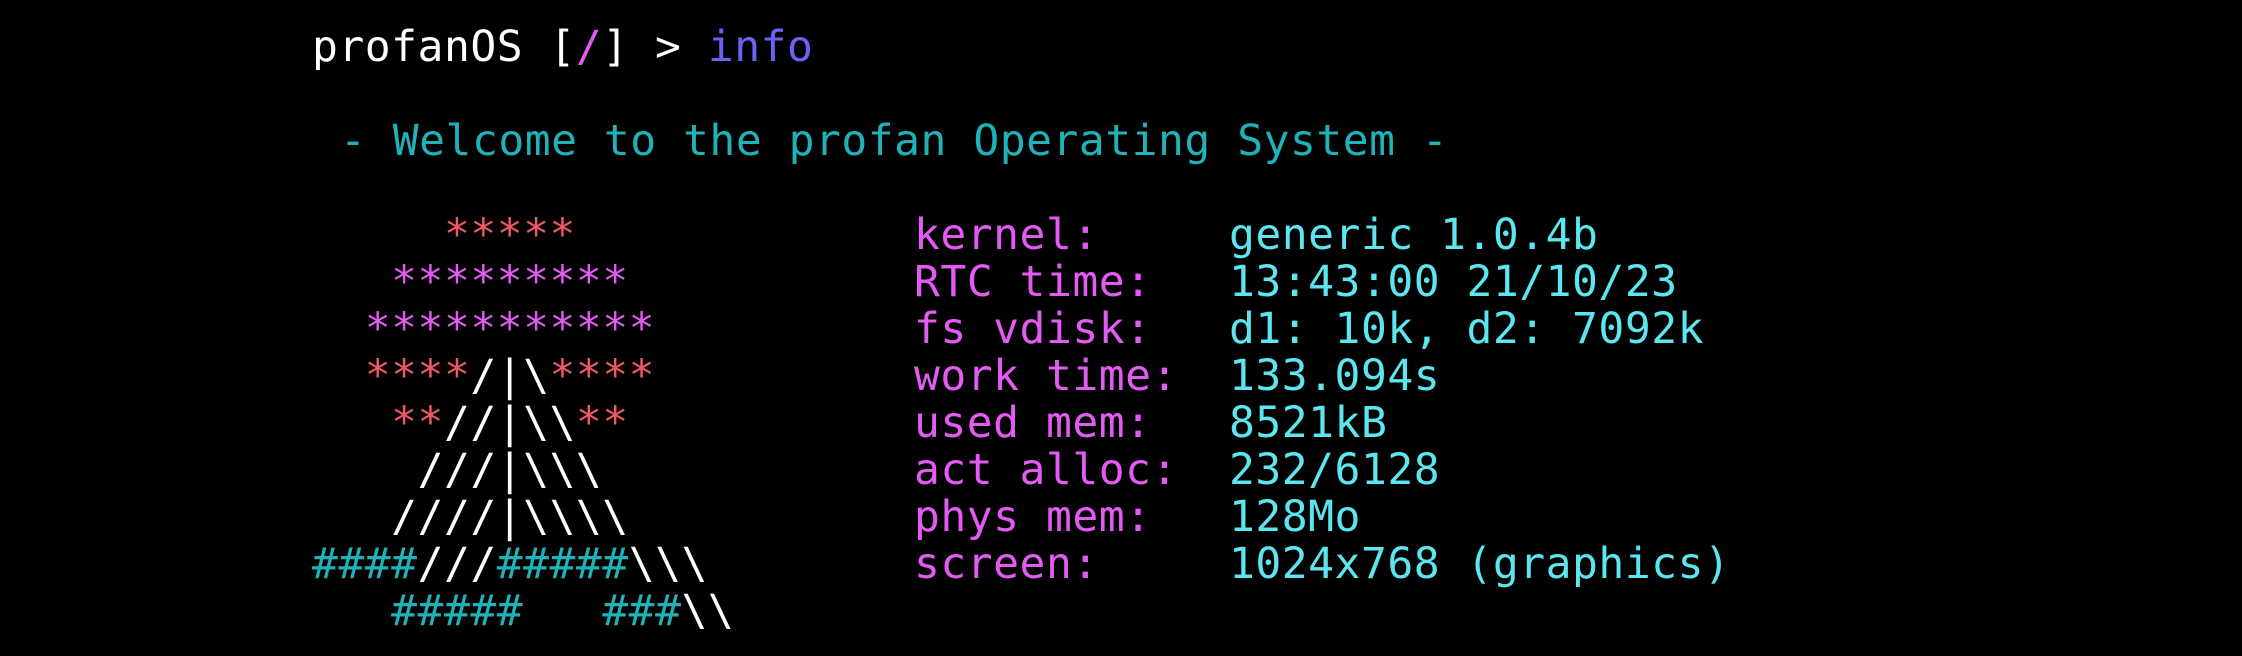 This screenshot has height=656, width=2242. What do you see at coordinates (1006, 235) in the screenshot?
I see `info-label: kernel:` at bounding box center [1006, 235].